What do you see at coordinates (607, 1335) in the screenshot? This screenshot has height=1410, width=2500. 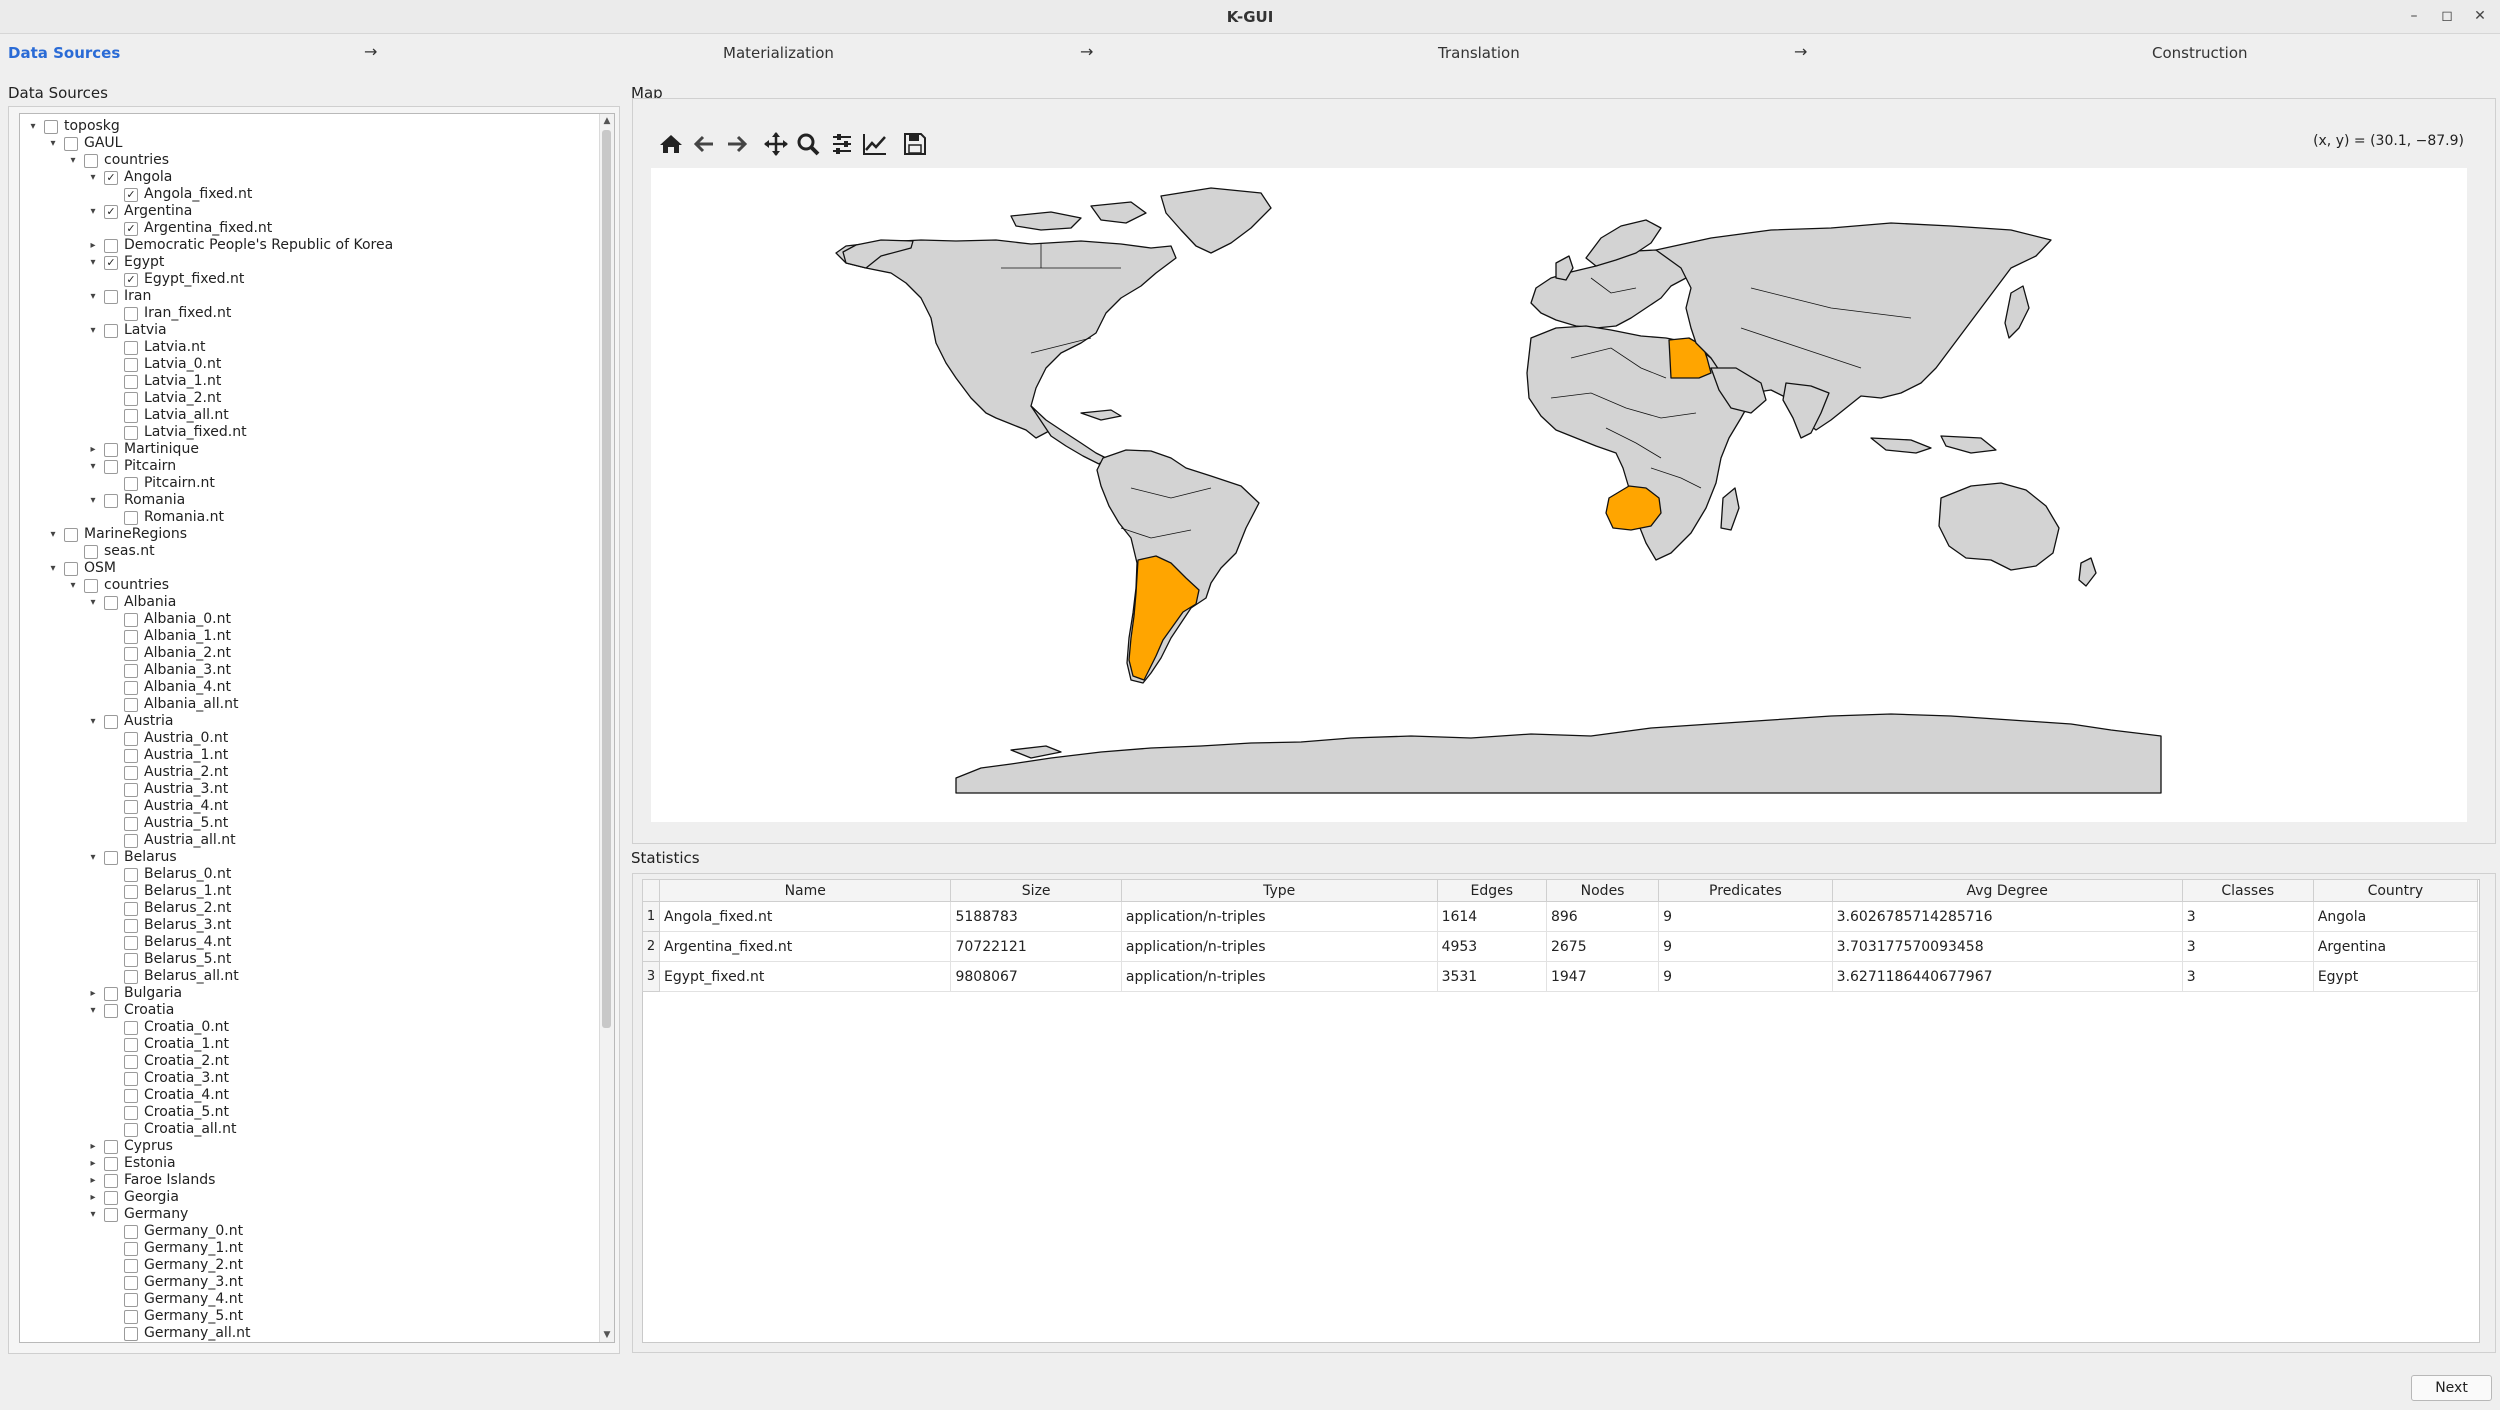 I see `scroll-down-icon: ▼` at bounding box center [607, 1335].